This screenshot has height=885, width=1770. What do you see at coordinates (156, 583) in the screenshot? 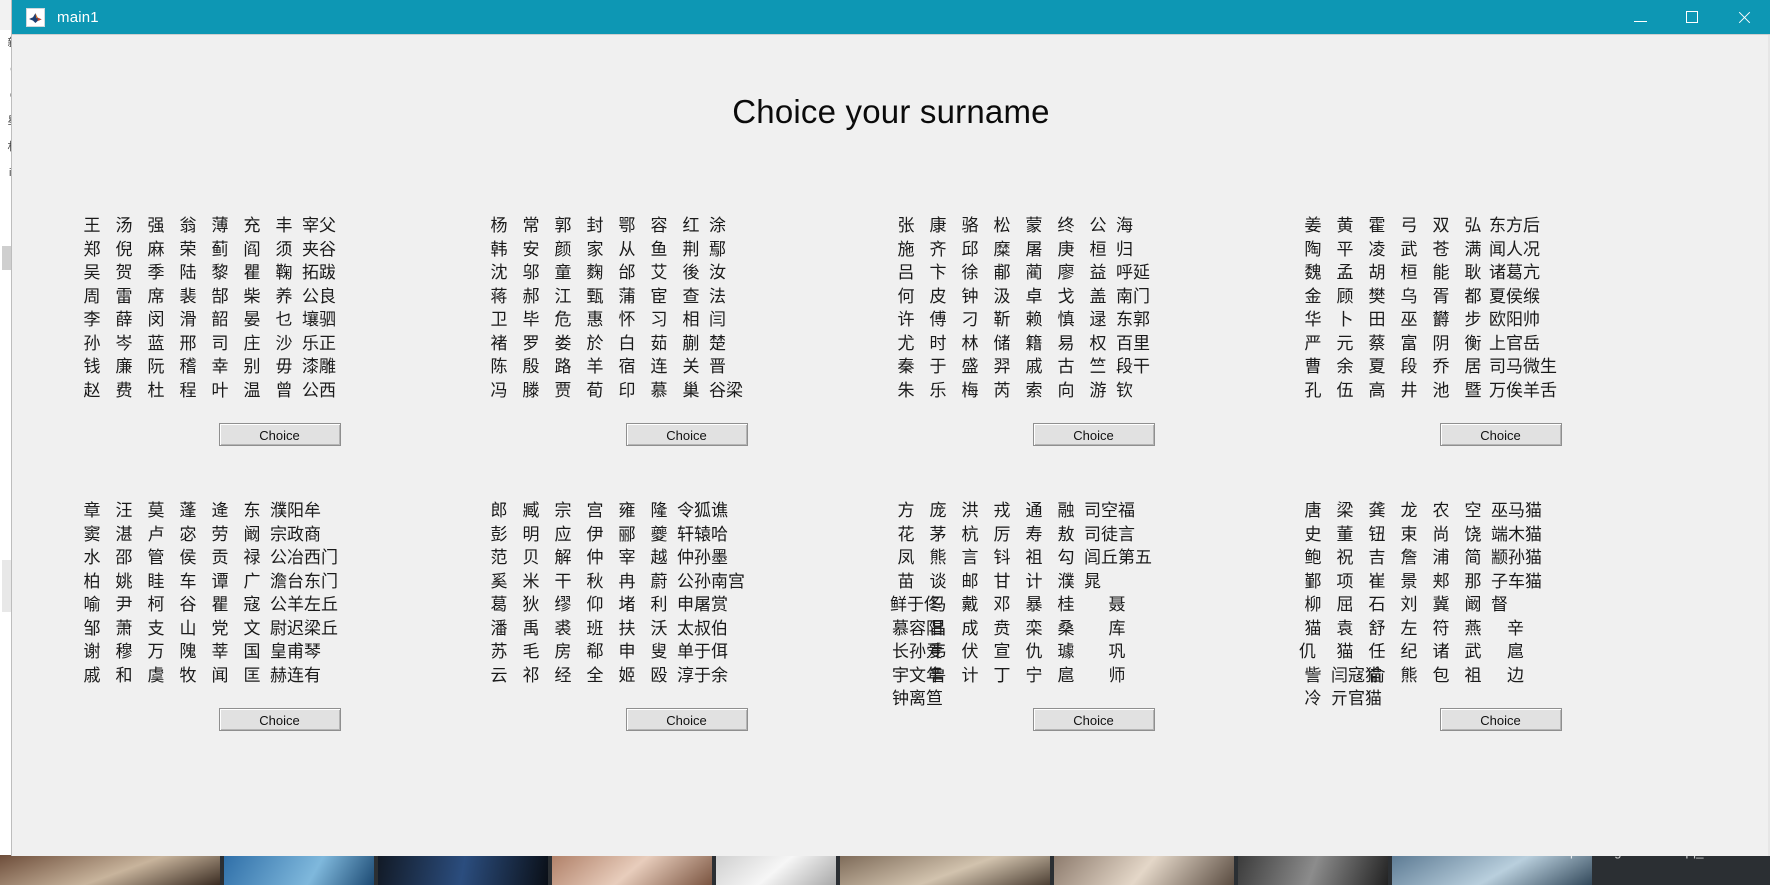
I see `surname-cell: 眭` at bounding box center [156, 583].